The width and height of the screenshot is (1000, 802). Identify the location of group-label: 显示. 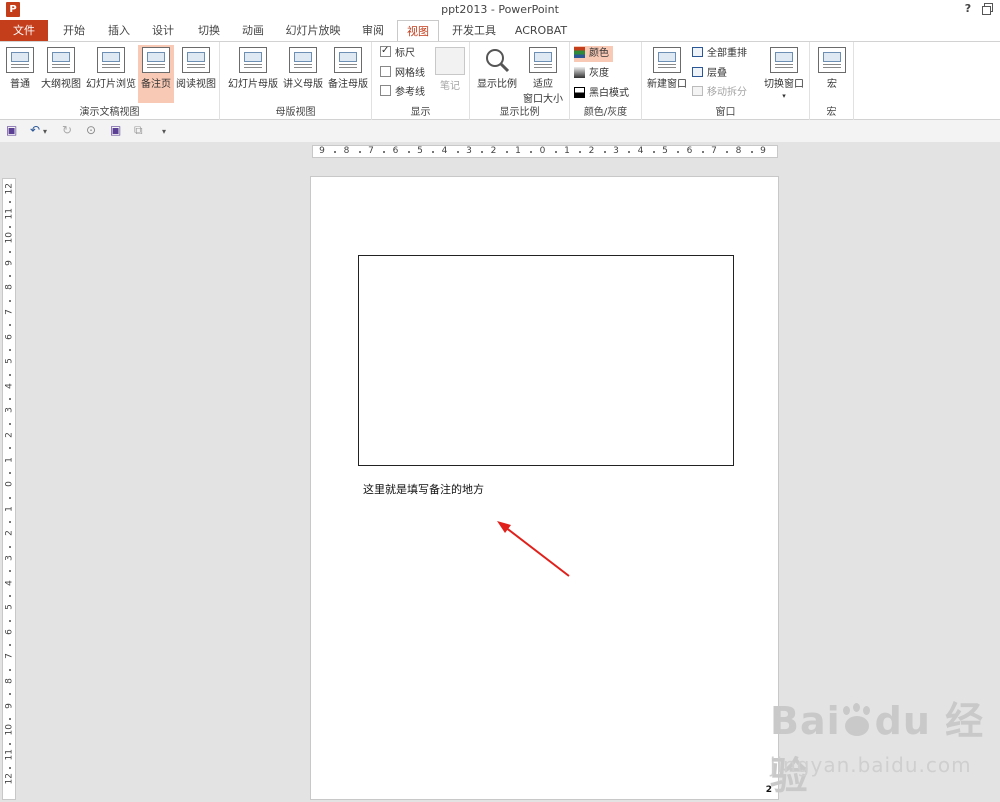
(420, 112).